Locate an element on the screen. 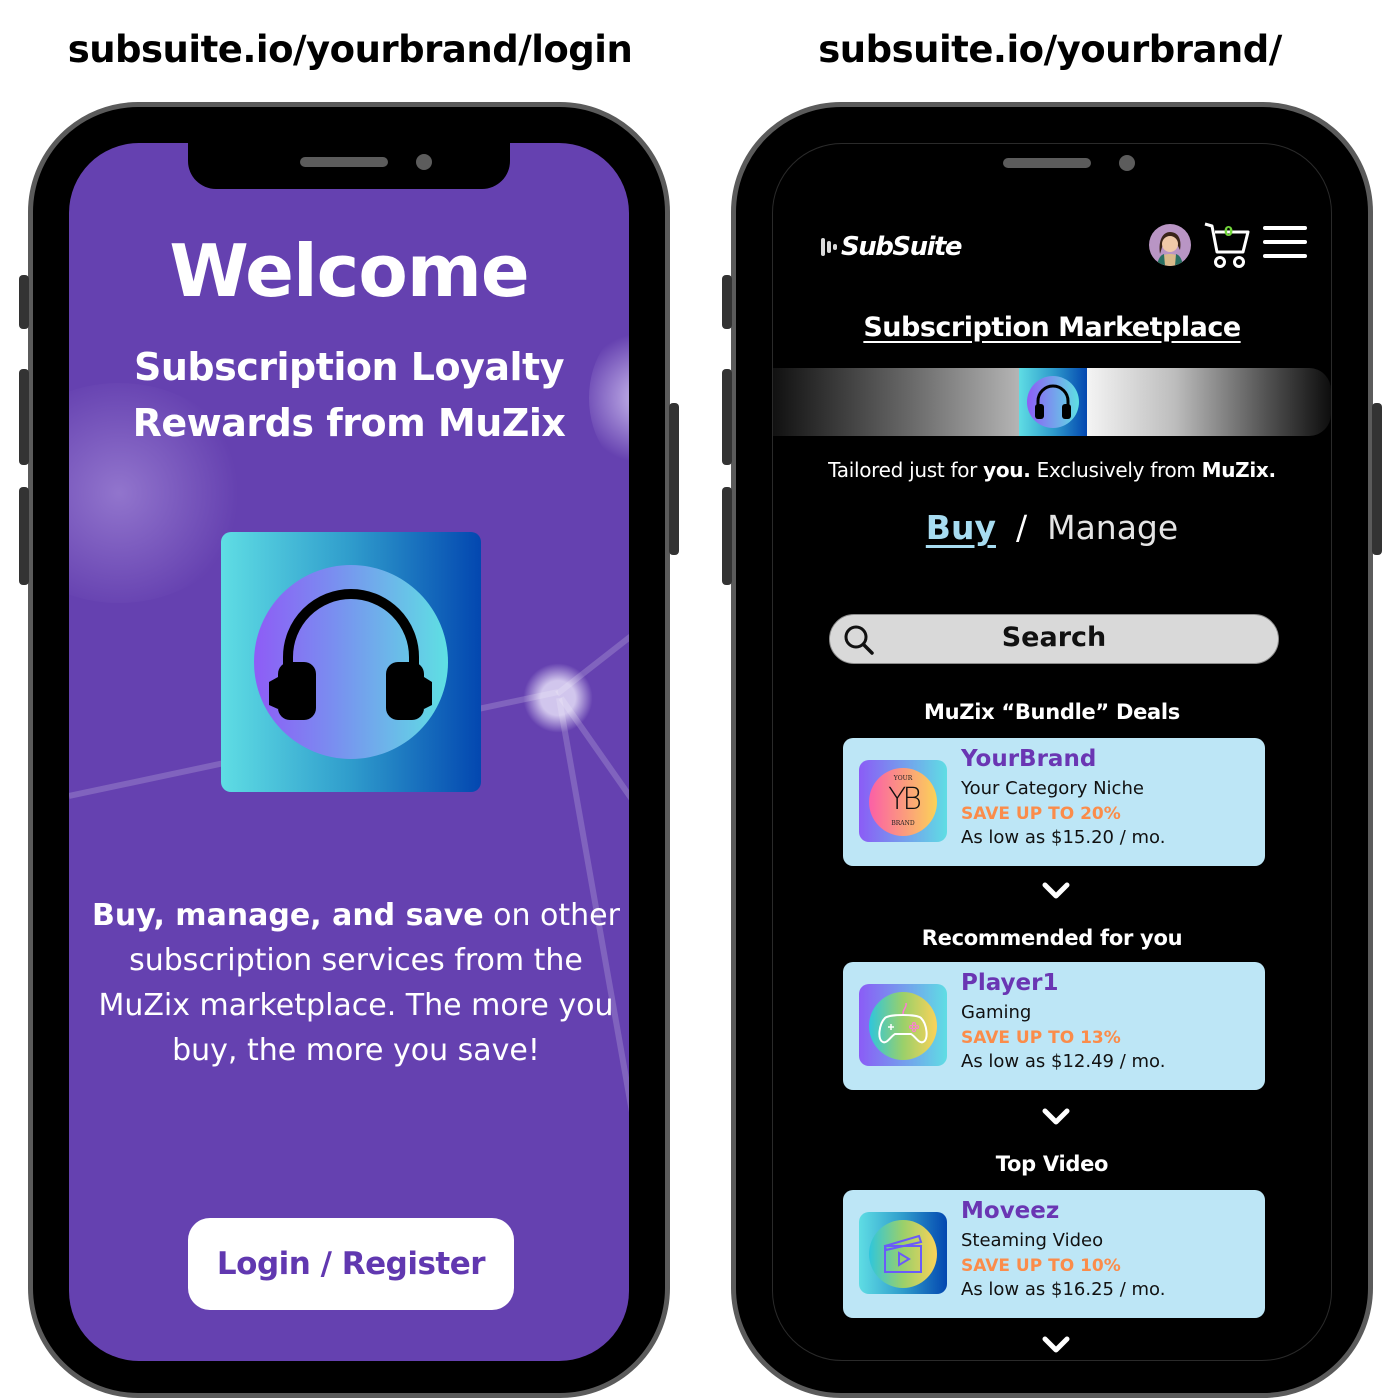 The width and height of the screenshot is (1400, 1400). brand-banner is located at coordinates (1052, 402).